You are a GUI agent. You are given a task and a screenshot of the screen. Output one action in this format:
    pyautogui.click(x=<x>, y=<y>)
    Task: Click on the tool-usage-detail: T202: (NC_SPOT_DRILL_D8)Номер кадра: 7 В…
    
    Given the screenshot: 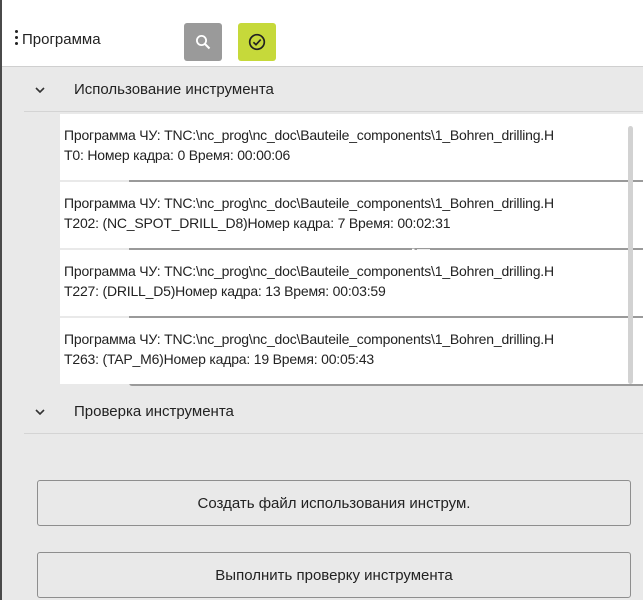 What is the action you would take?
    pyautogui.click(x=257, y=223)
    